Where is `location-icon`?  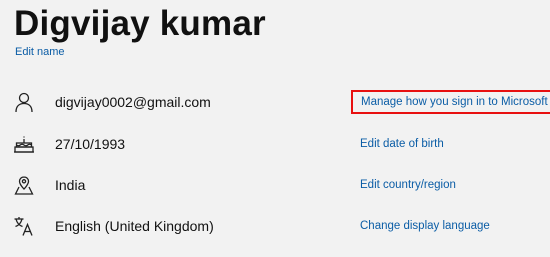 location-icon is located at coordinates (24, 185).